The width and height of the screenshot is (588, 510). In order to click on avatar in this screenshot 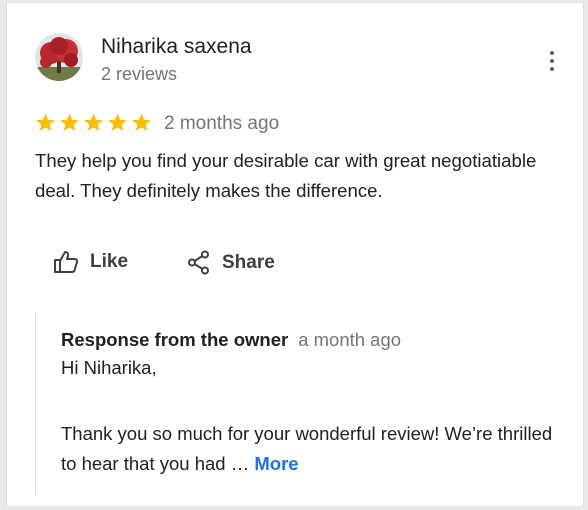, I will do `click(59, 57)`.